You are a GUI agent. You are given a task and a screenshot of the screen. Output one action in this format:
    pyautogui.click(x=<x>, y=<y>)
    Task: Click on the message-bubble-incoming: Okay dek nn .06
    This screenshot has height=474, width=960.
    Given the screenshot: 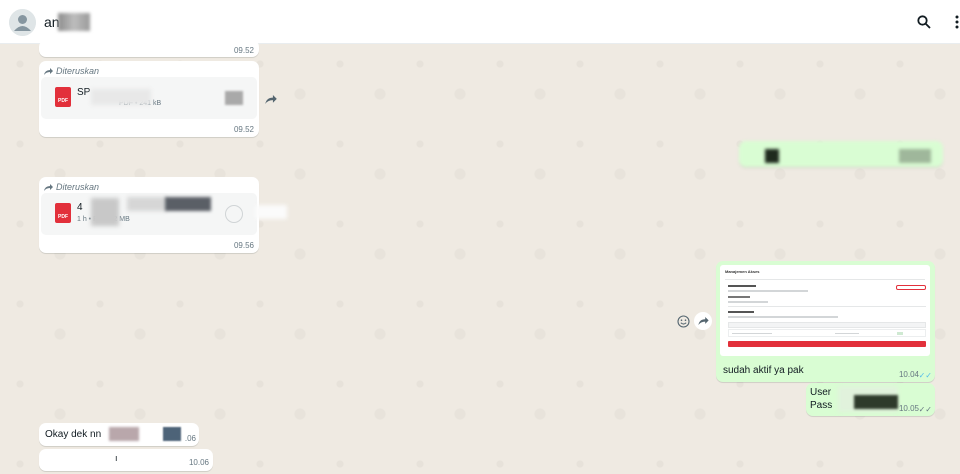 What is the action you would take?
    pyautogui.click(x=119, y=434)
    